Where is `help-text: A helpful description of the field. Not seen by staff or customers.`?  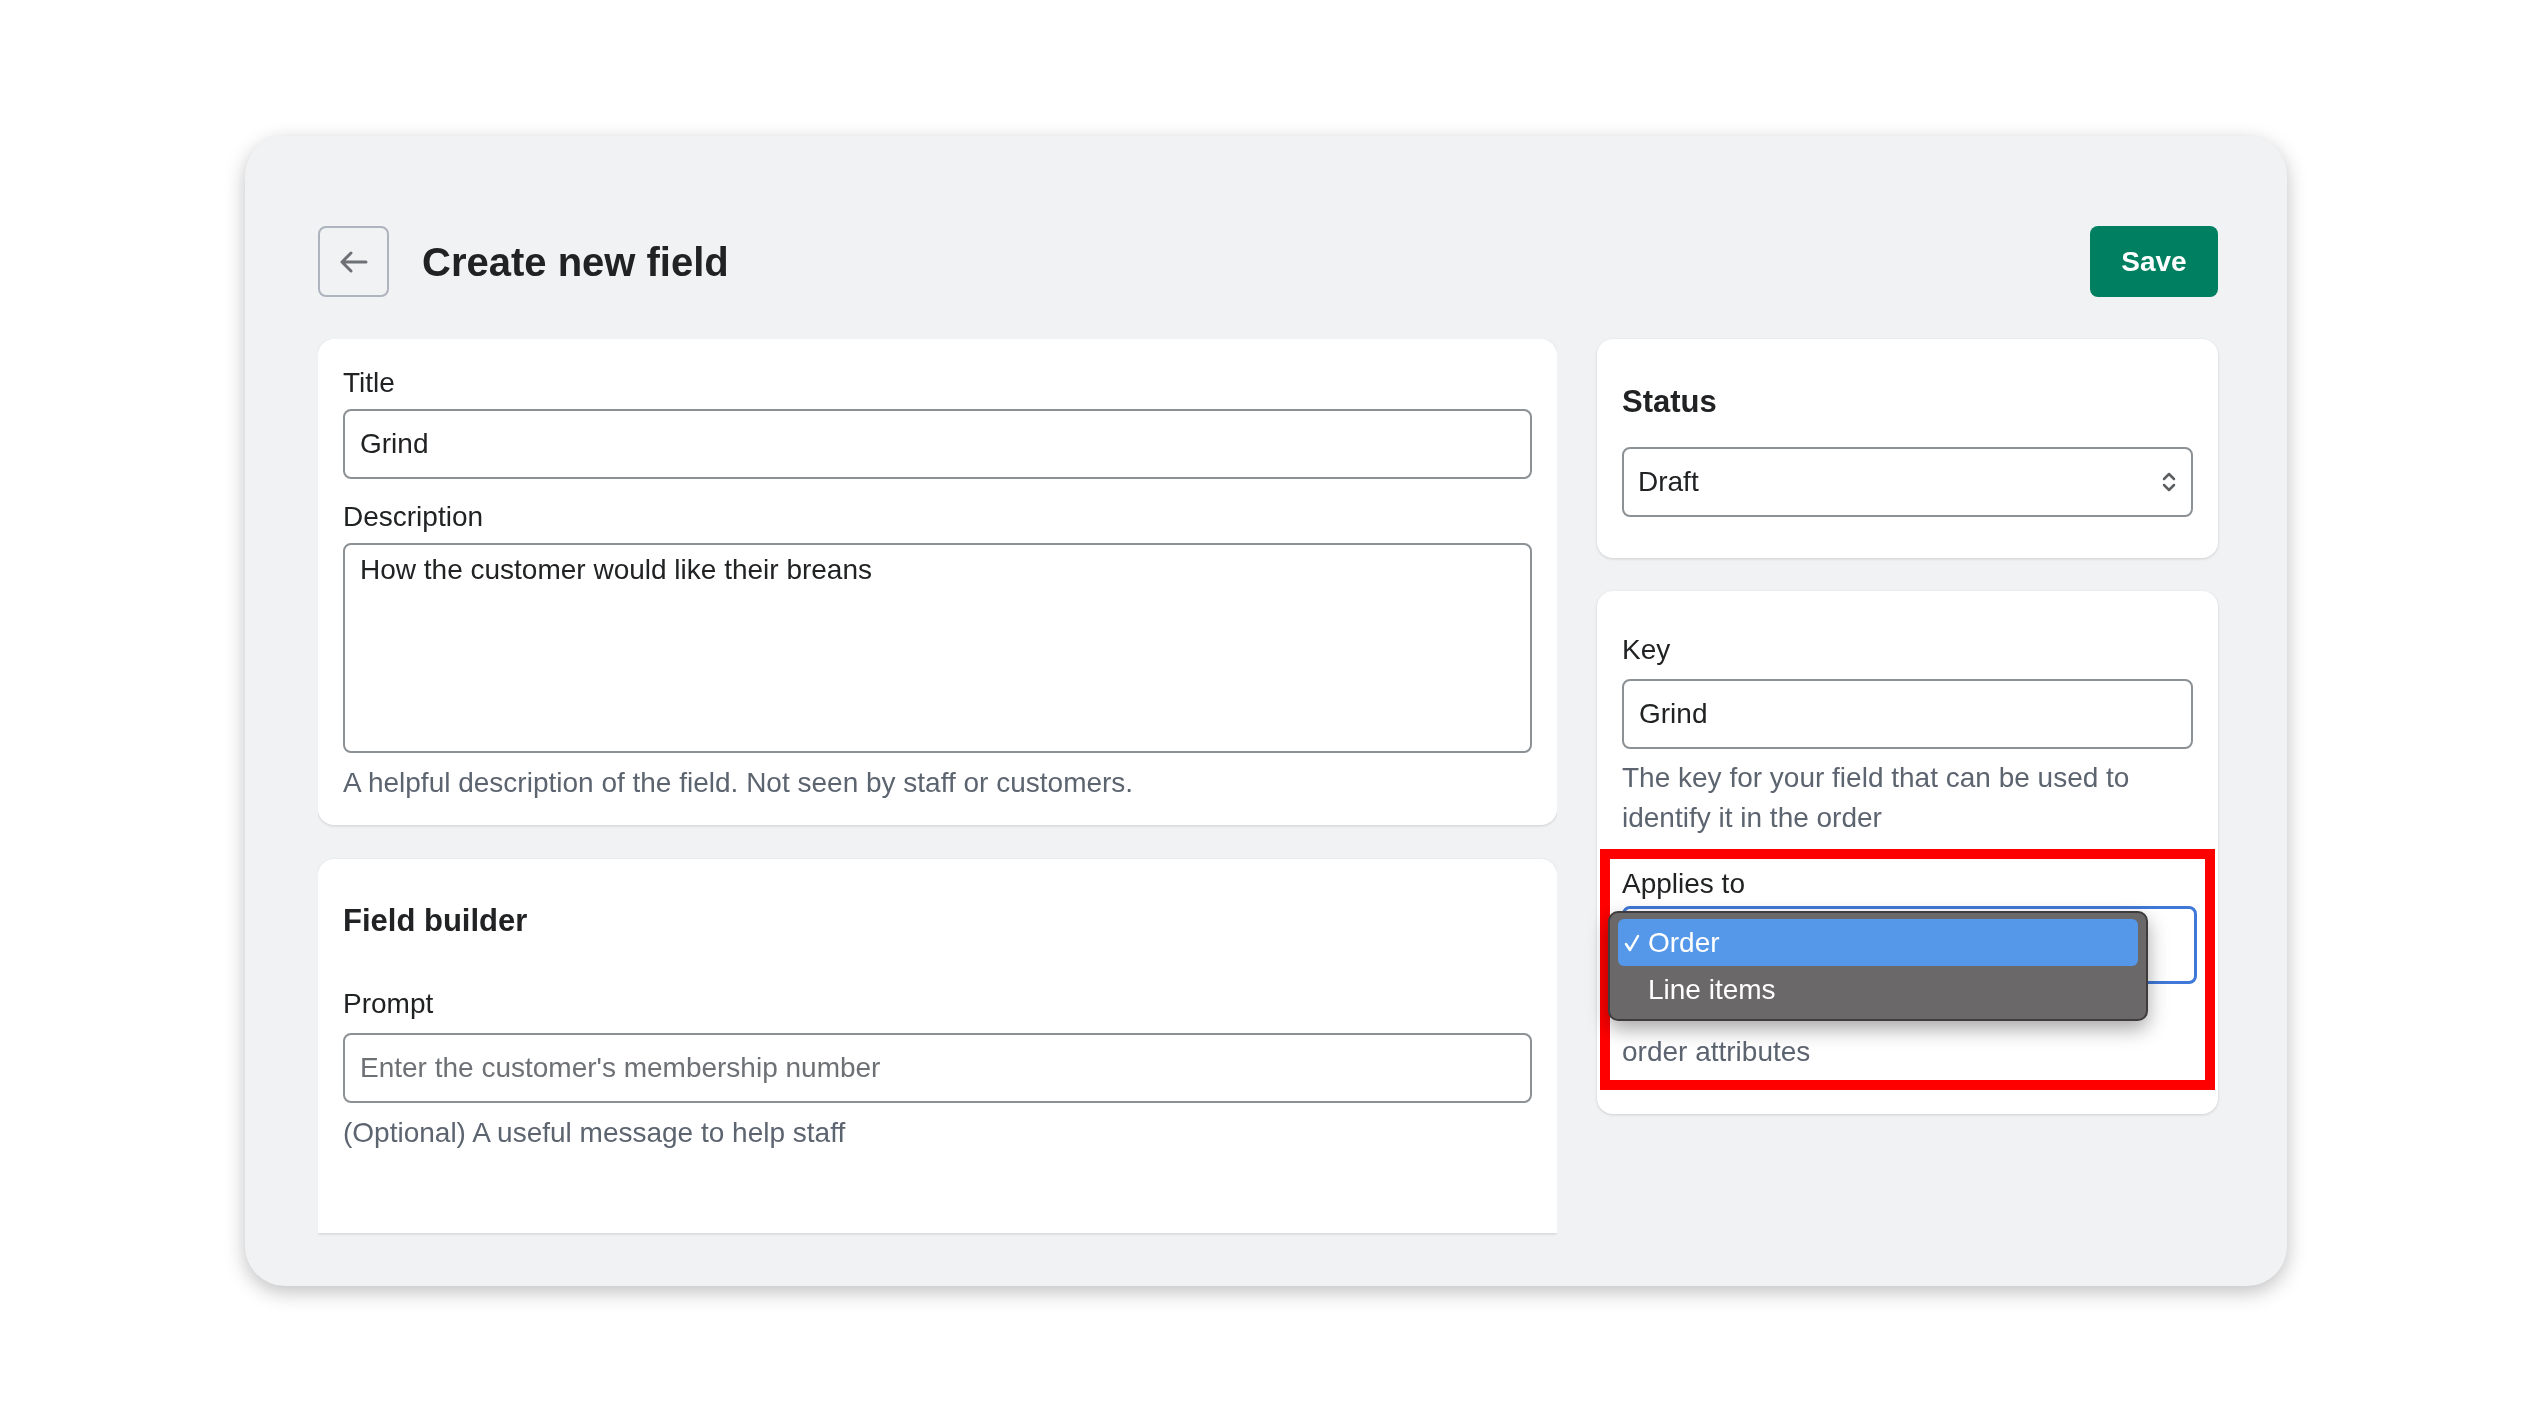
help-text: A helpful description of the field. Not seen by staff or customers. is located at coordinates (739, 783).